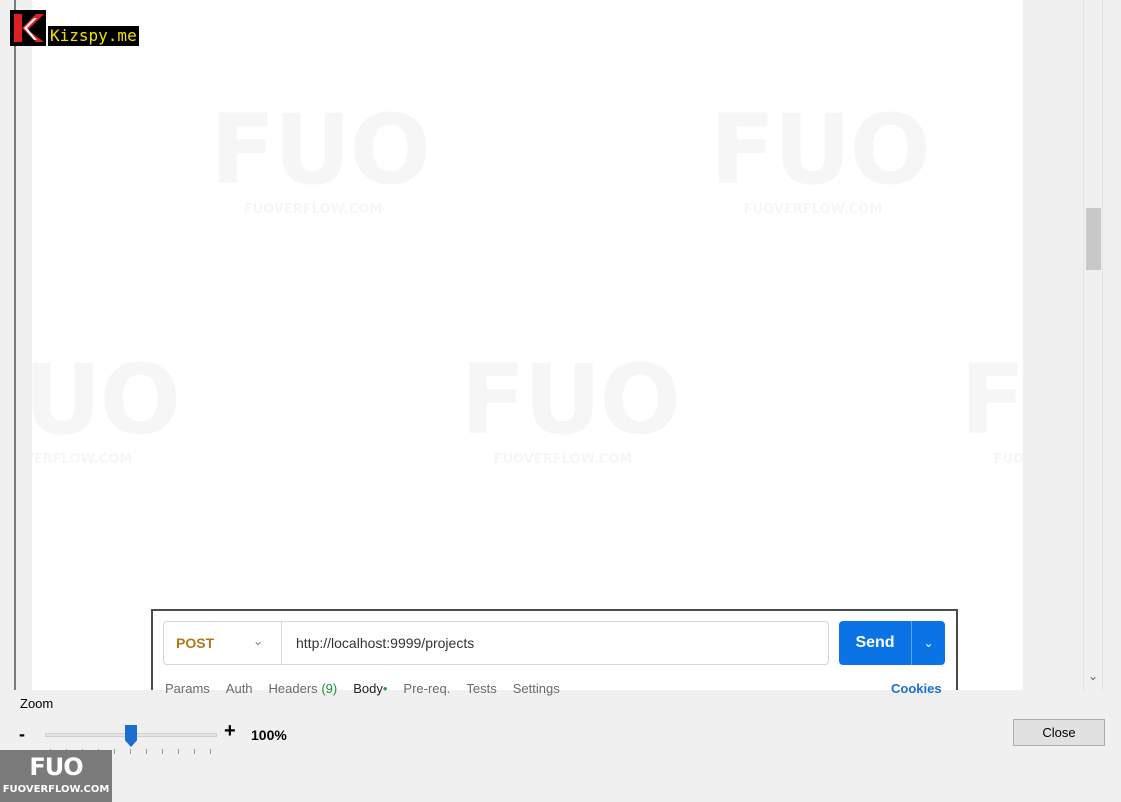 This screenshot has height=802, width=1121. Describe the element at coordinates (329, 688) in the screenshot. I see `headers-count: (9)` at that location.